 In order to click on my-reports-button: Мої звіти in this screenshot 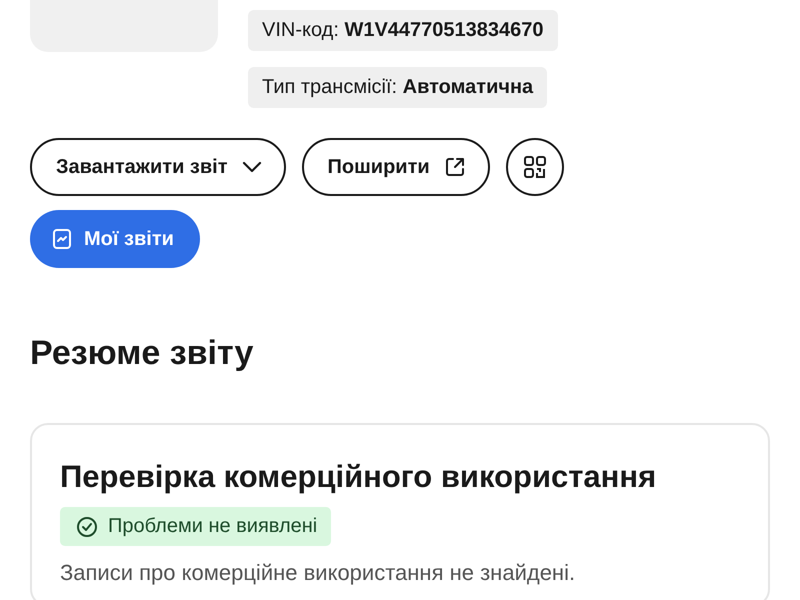, I will do `click(115, 239)`.